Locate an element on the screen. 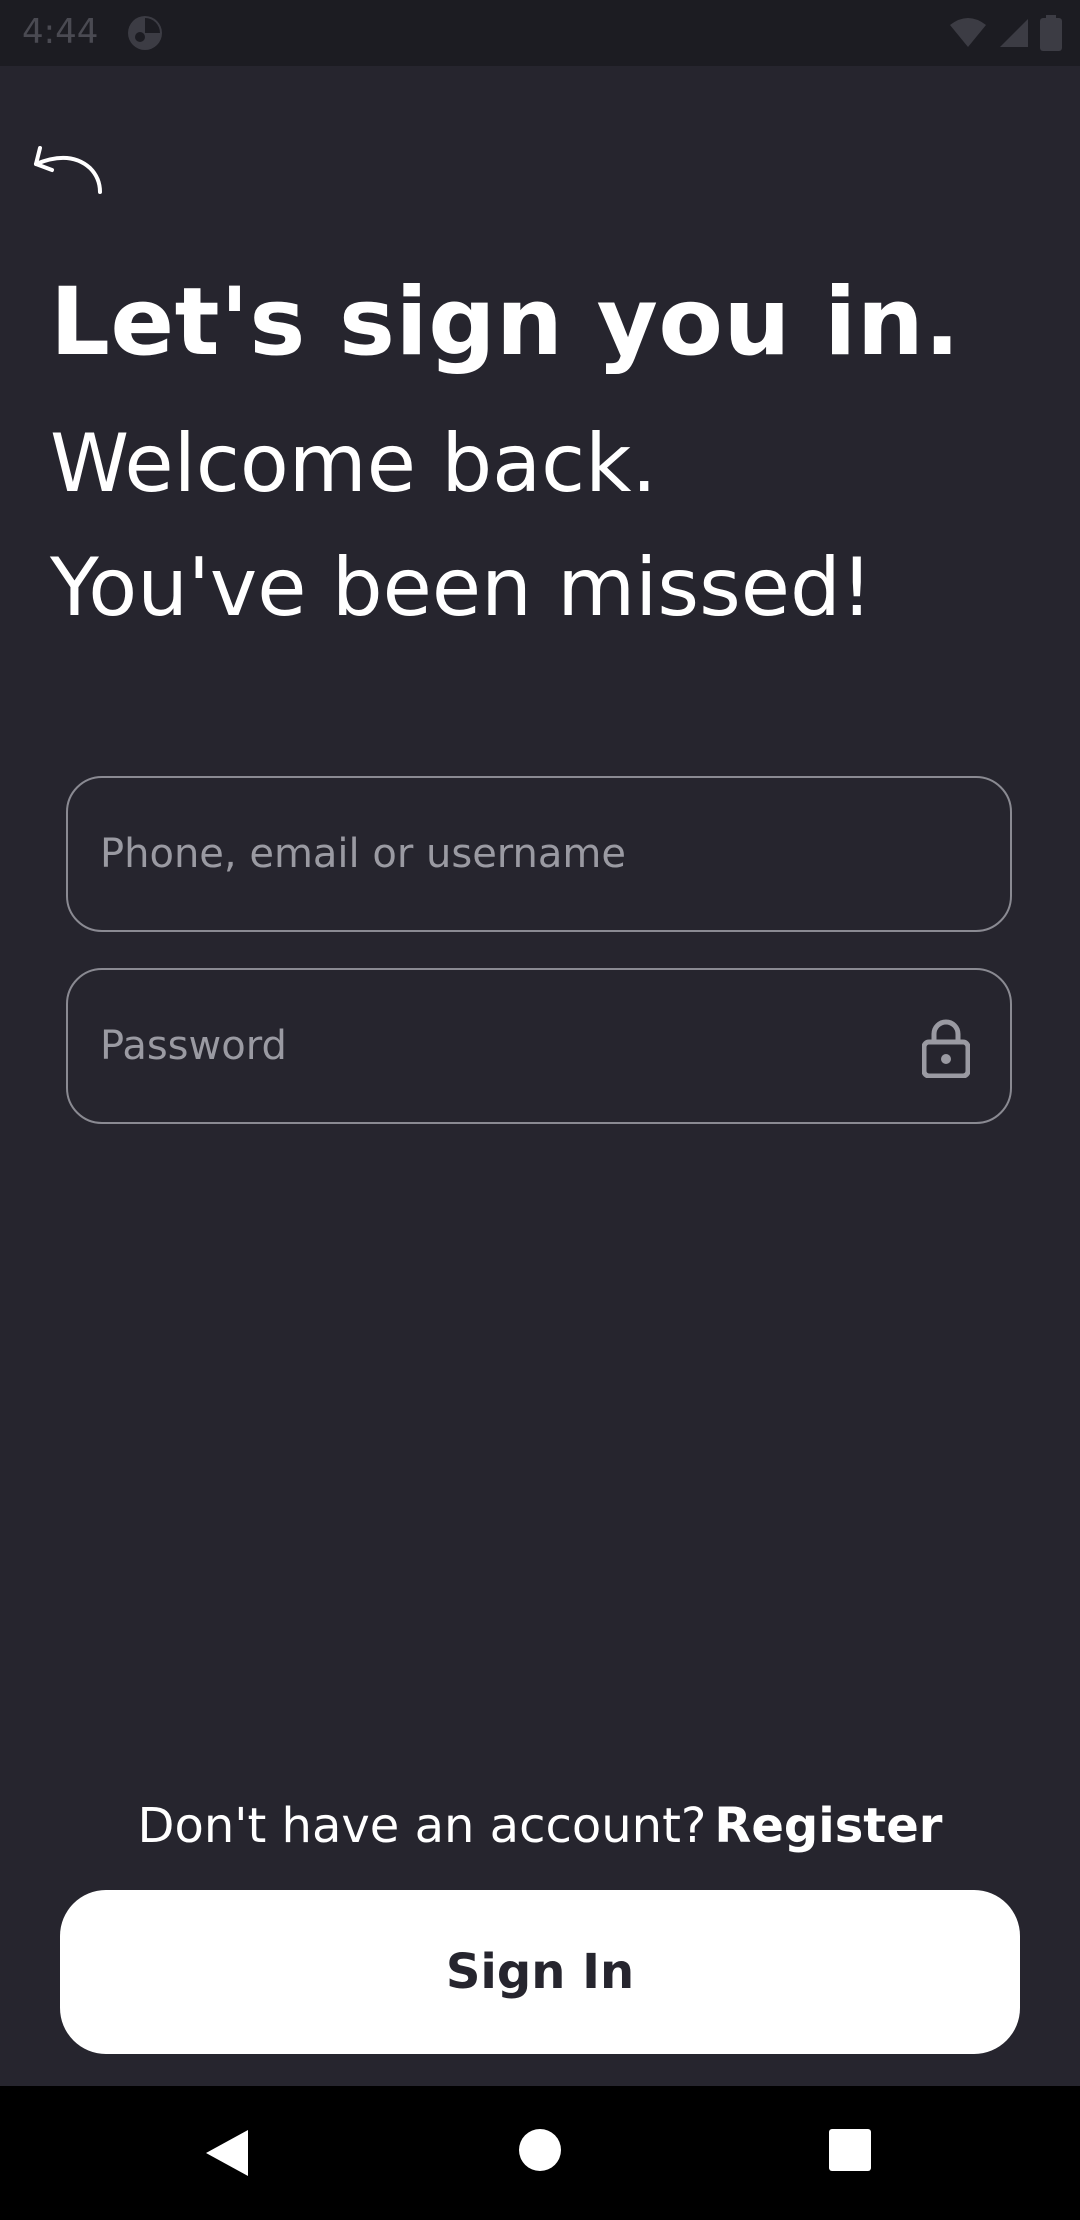 This screenshot has height=2220, width=1080. password-field-container is located at coordinates (539, 1046).